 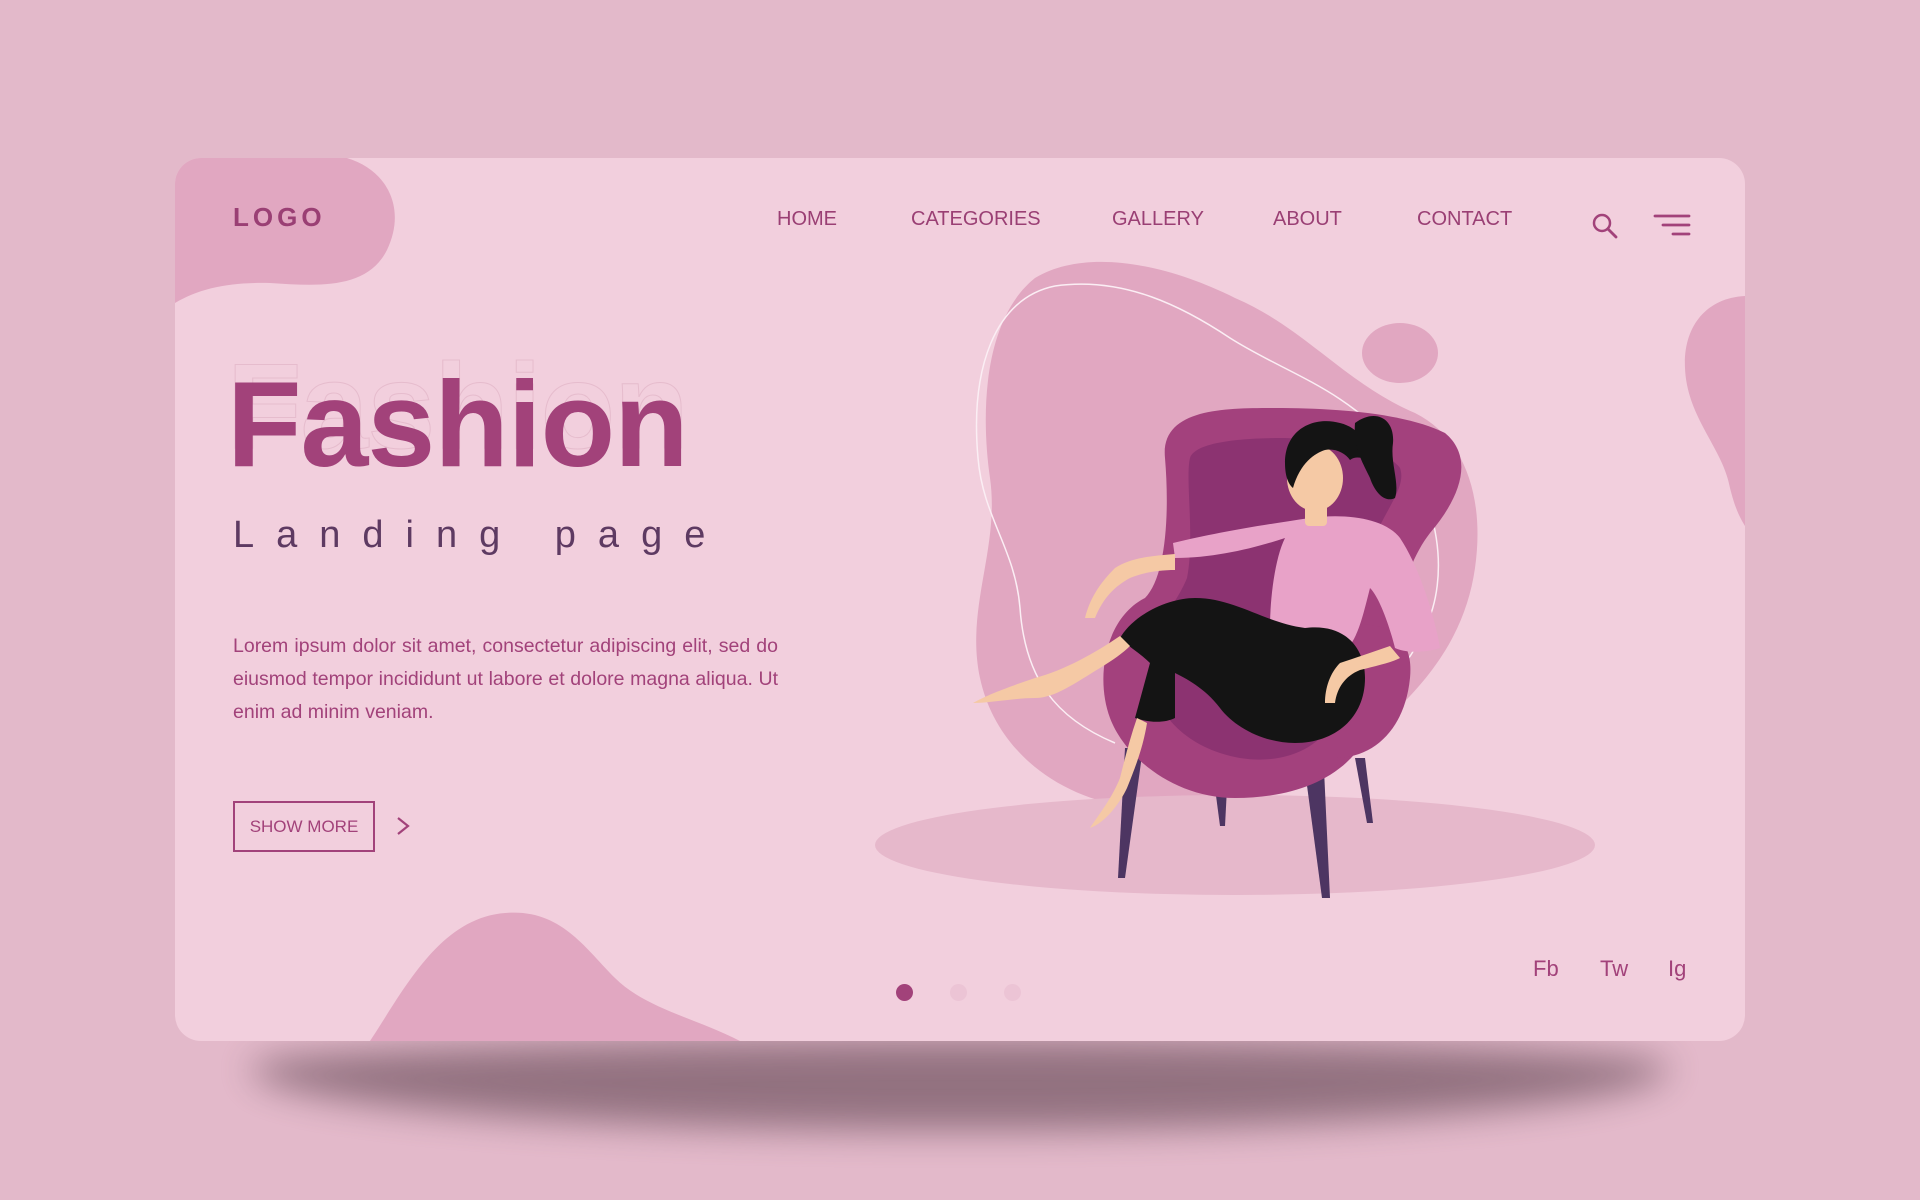 I want to click on social-instagram: Ig, so click(x=1677, y=969).